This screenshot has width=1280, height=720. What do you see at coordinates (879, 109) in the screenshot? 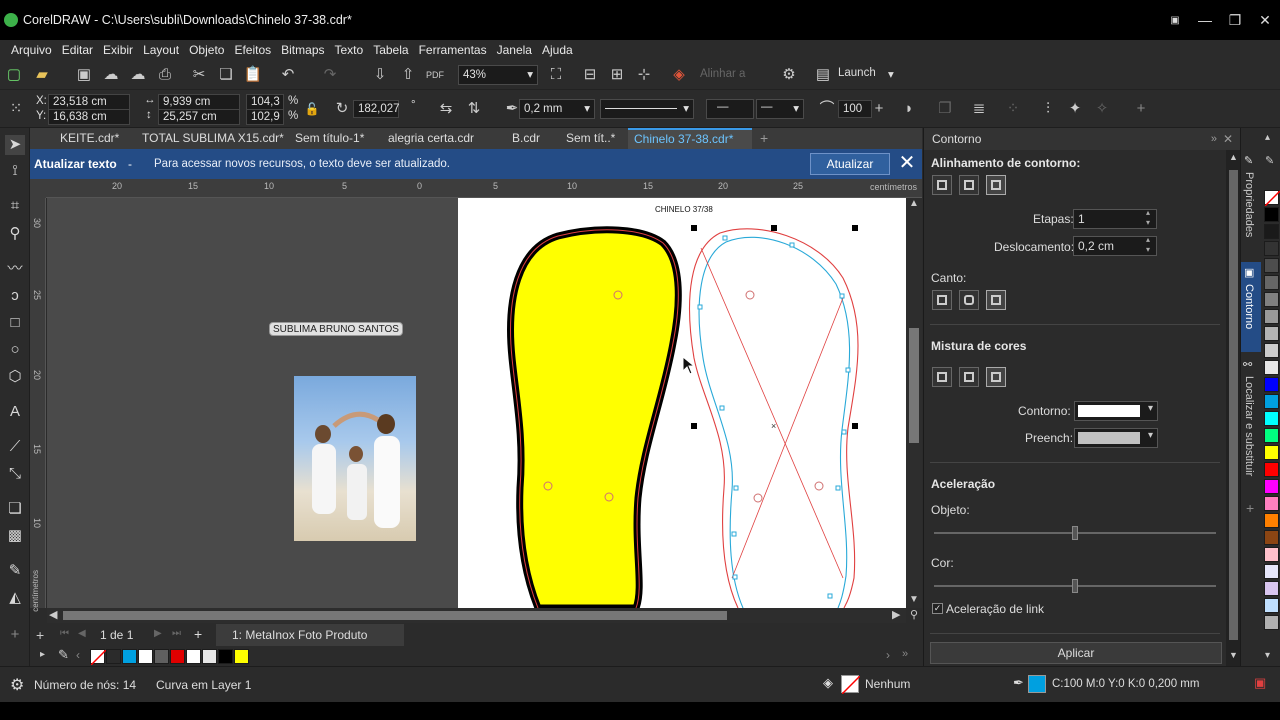
I see `plus-icon: +` at bounding box center [879, 109].